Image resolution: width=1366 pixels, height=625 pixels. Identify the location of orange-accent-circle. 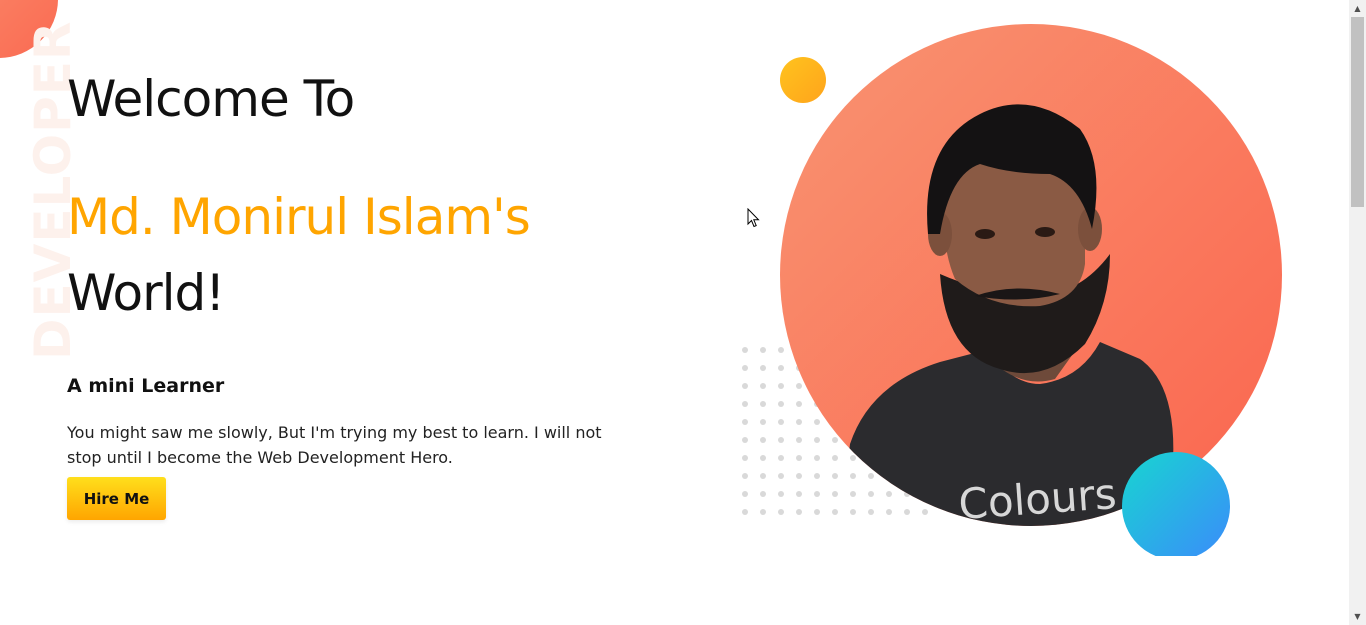
(803, 80).